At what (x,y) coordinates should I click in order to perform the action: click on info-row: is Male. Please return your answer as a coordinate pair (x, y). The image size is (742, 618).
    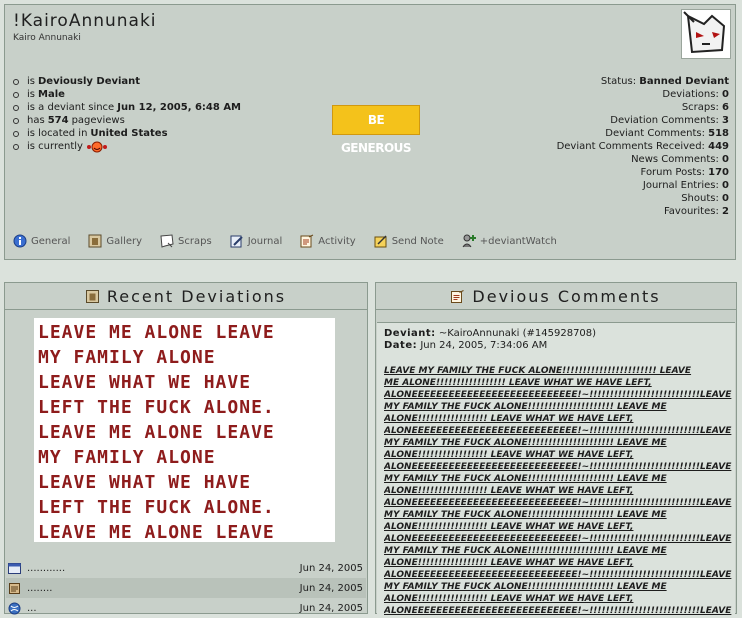
    Looking at the image, I should click on (126, 94).